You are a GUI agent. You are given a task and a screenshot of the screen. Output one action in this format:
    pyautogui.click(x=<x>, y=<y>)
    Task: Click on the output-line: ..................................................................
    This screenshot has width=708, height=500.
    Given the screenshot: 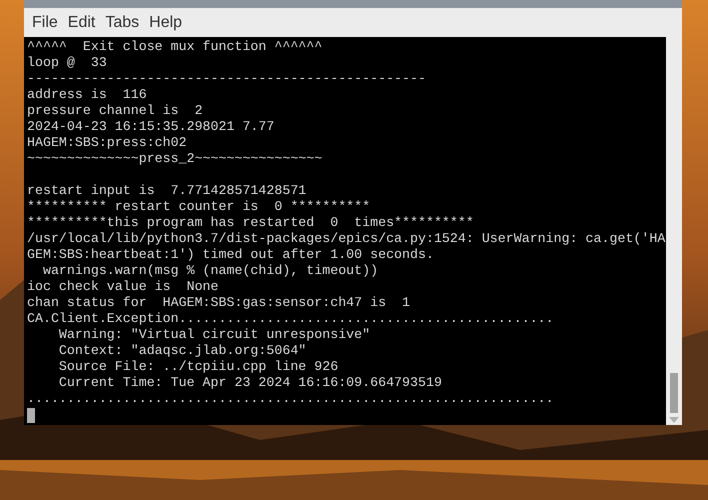 What is the action you would take?
    pyautogui.click(x=290, y=399)
    